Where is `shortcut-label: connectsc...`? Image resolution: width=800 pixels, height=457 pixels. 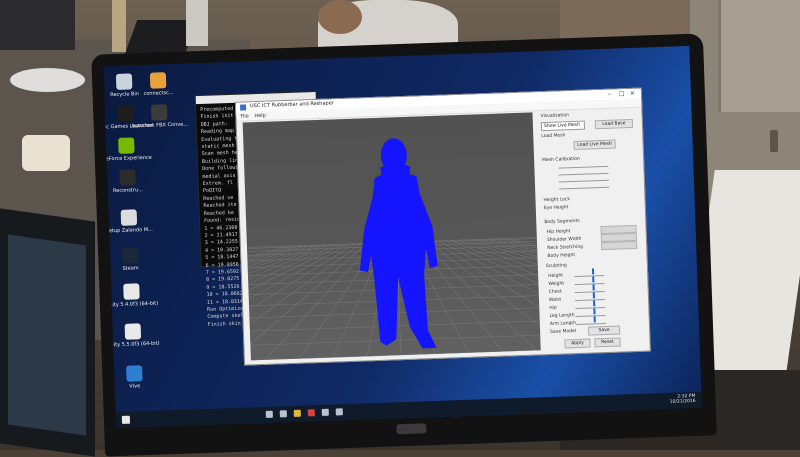
shortcut-label: connectsc... is located at coordinates (158, 93).